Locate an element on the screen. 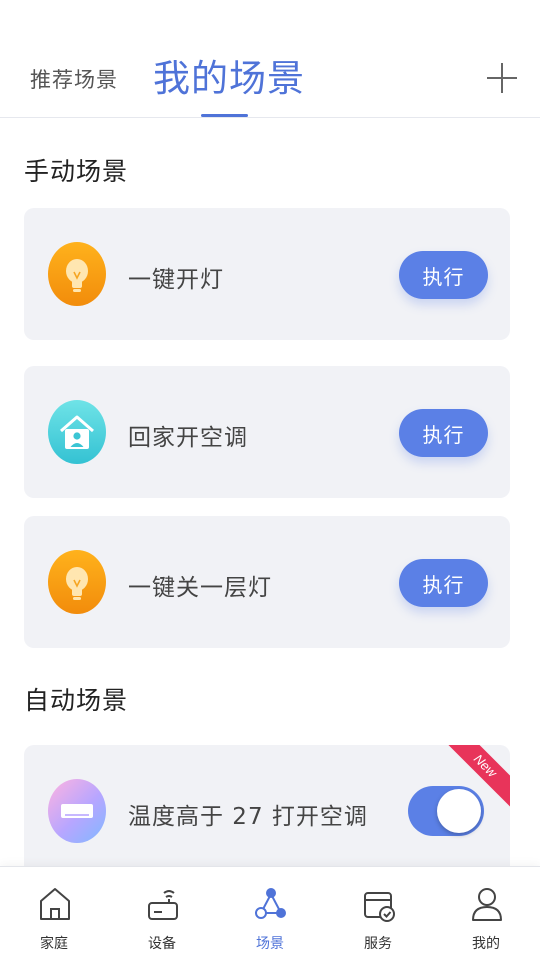 This screenshot has height=960, width=540. tab-recommended-scenes: 推荐场景 is located at coordinates (74, 79).